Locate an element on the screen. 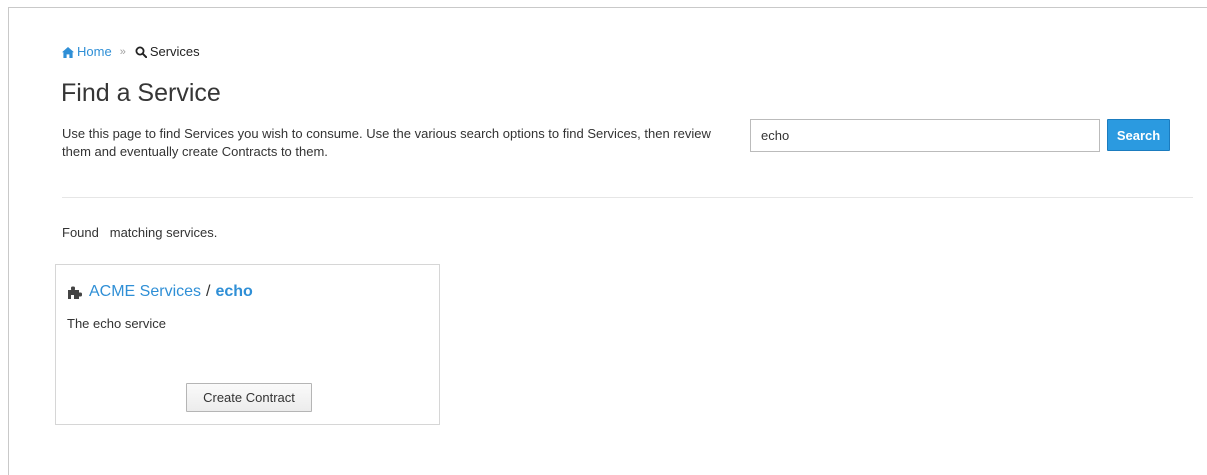 The width and height of the screenshot is (1207, 475). home-icon is located at coordinates (68, 52).